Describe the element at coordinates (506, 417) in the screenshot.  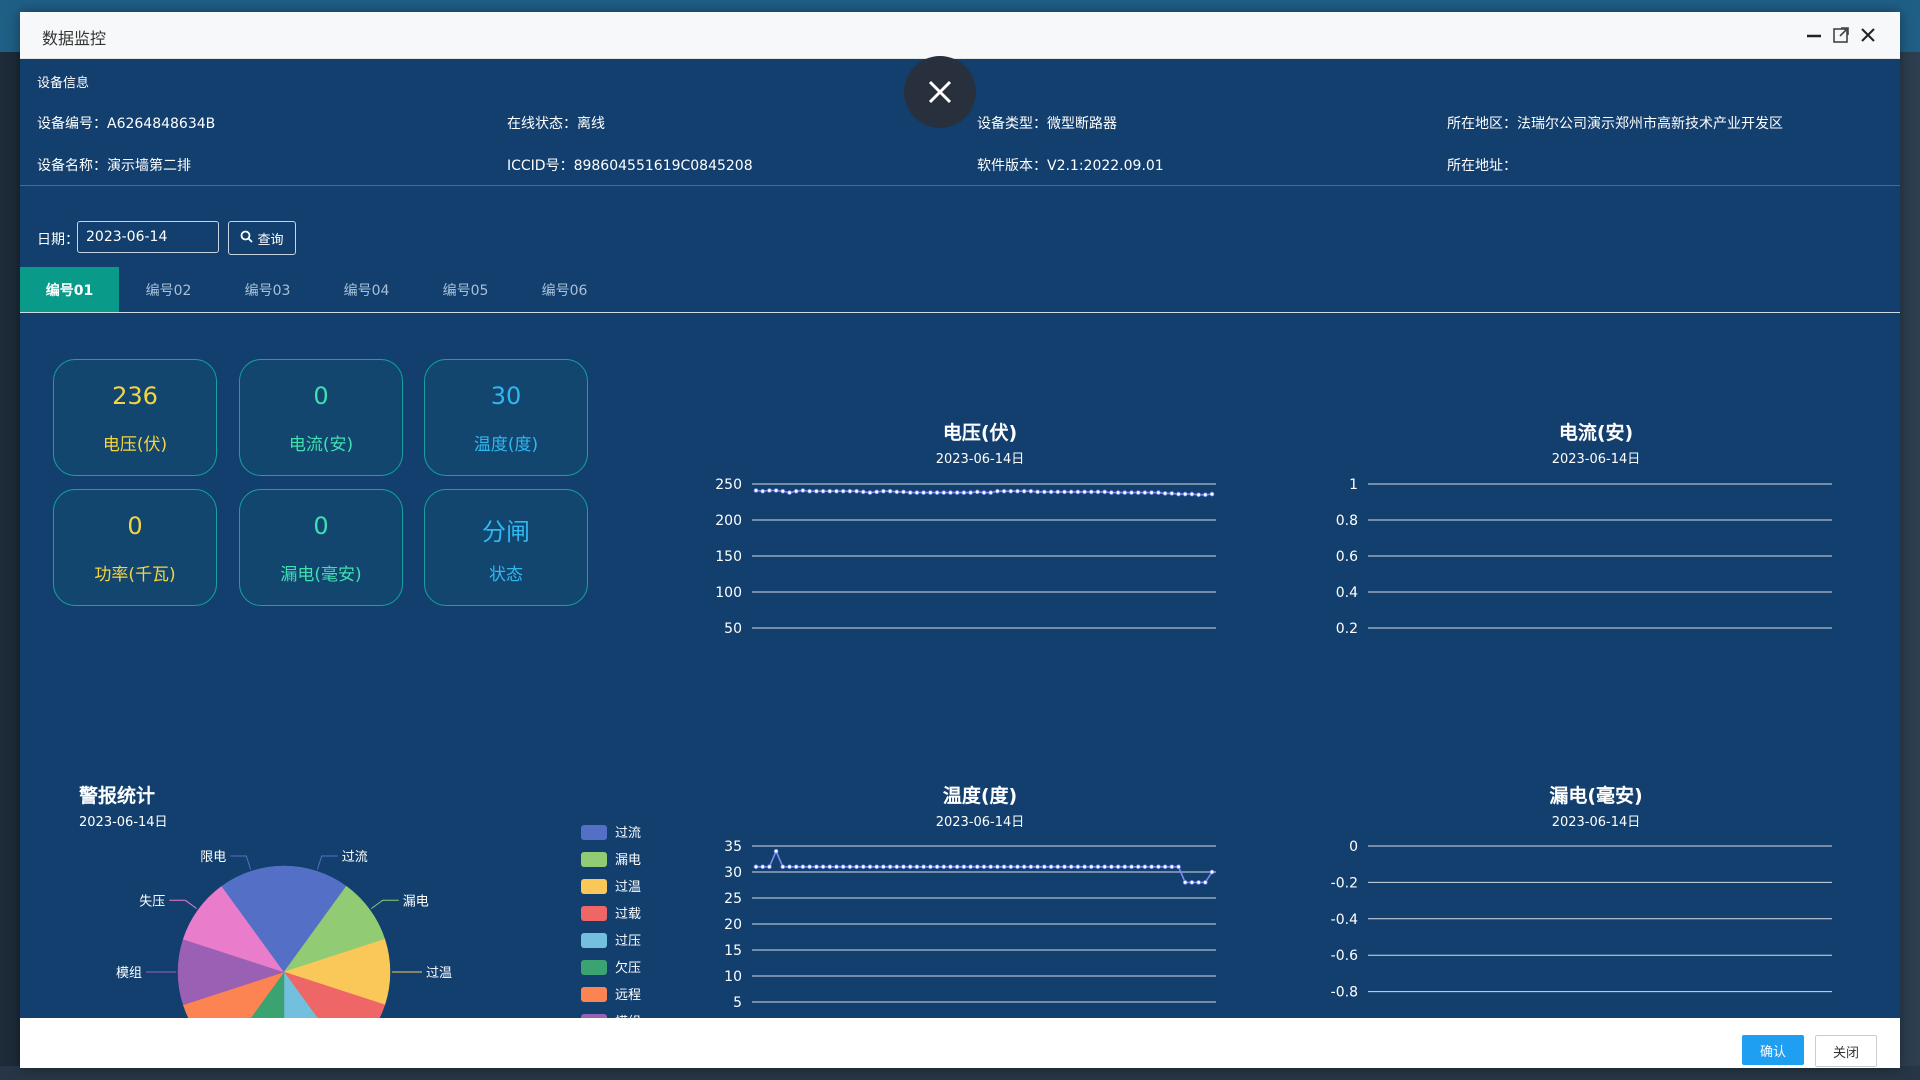
I see `metric-temperature: 30 温度(度)` at that location.